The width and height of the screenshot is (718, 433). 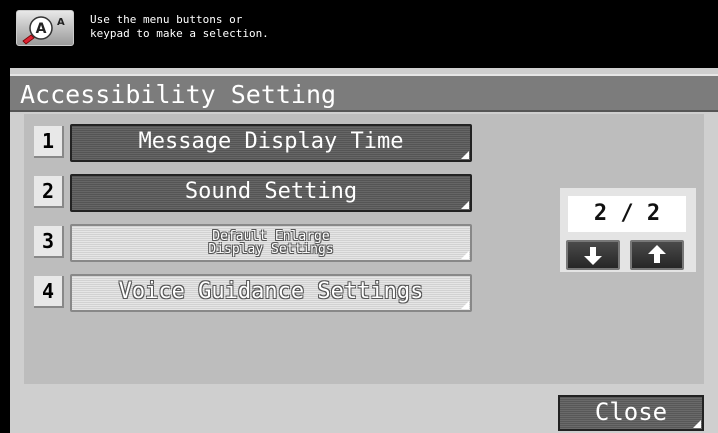 I want to click on page-navigator: 2 / 2, so click(x=628, y=230).